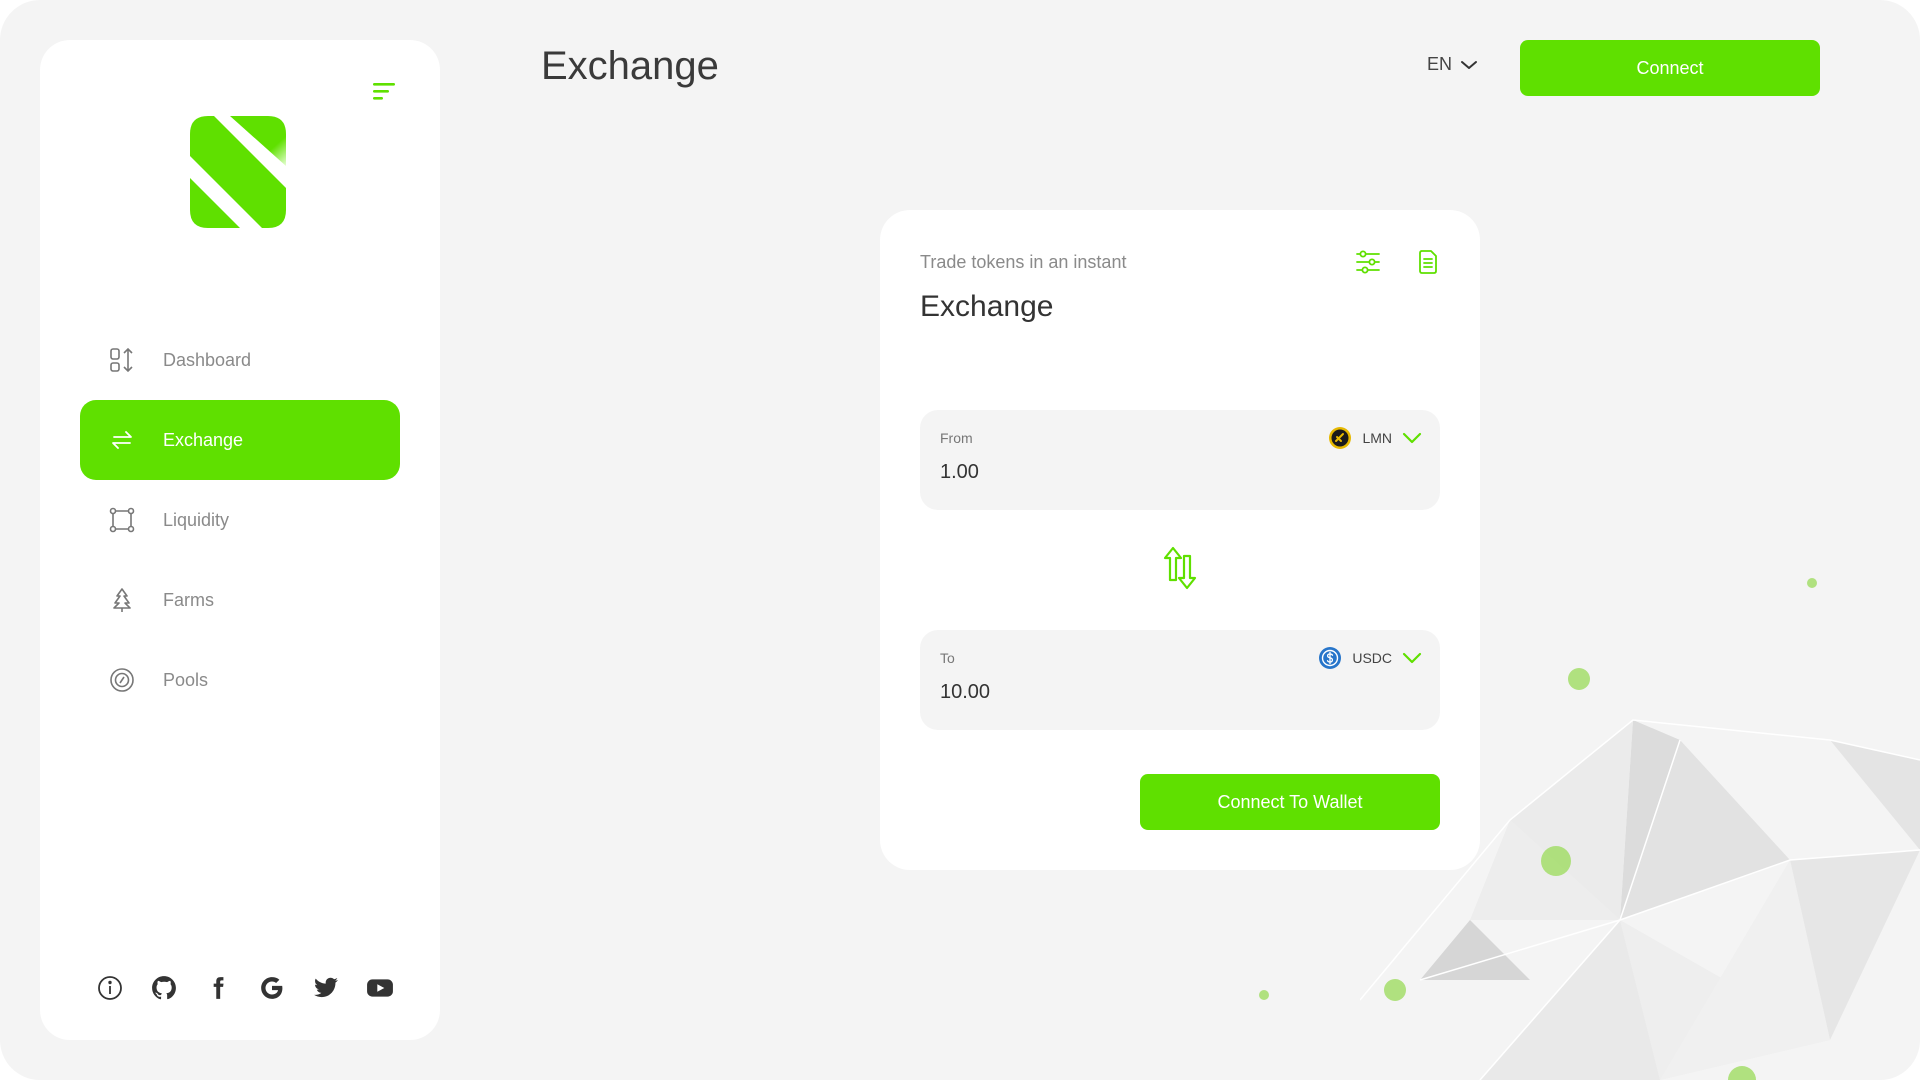  Describe the element at coordinates (630, 66) in the screenshot. I see `page-title: Exchange` at that location.